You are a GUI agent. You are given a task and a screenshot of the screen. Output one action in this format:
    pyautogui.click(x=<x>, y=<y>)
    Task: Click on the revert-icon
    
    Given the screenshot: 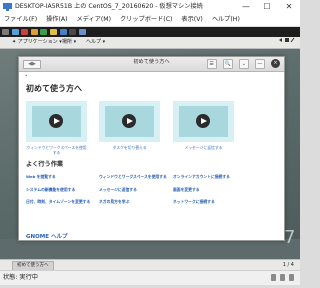 What is the action you would take?
    pyautogui.click(x=82, y=32)
    